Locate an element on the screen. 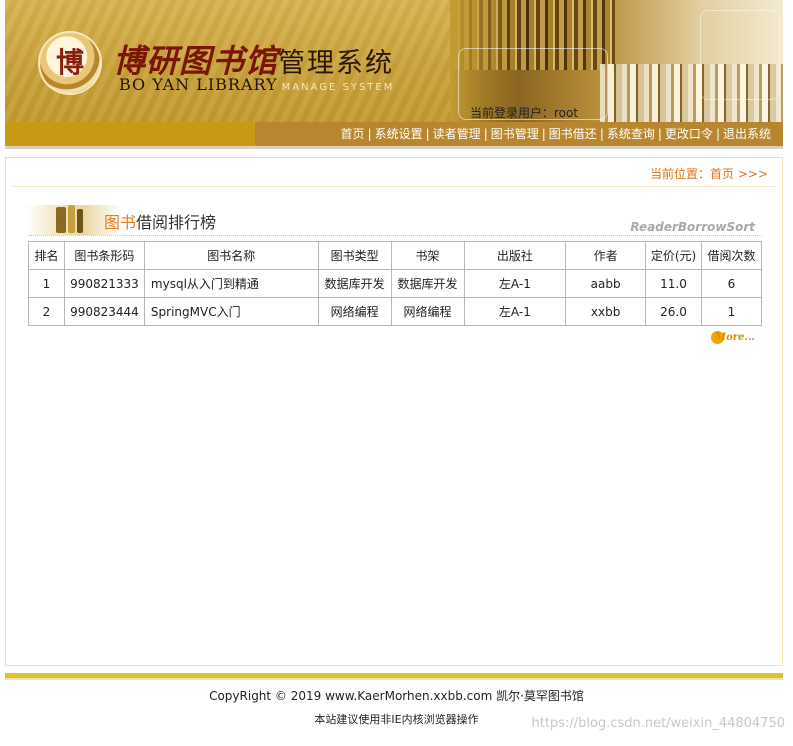  blog-watermark: https://blog.csdn.net/weixin_44804750 is located at coordinates (658, 723).